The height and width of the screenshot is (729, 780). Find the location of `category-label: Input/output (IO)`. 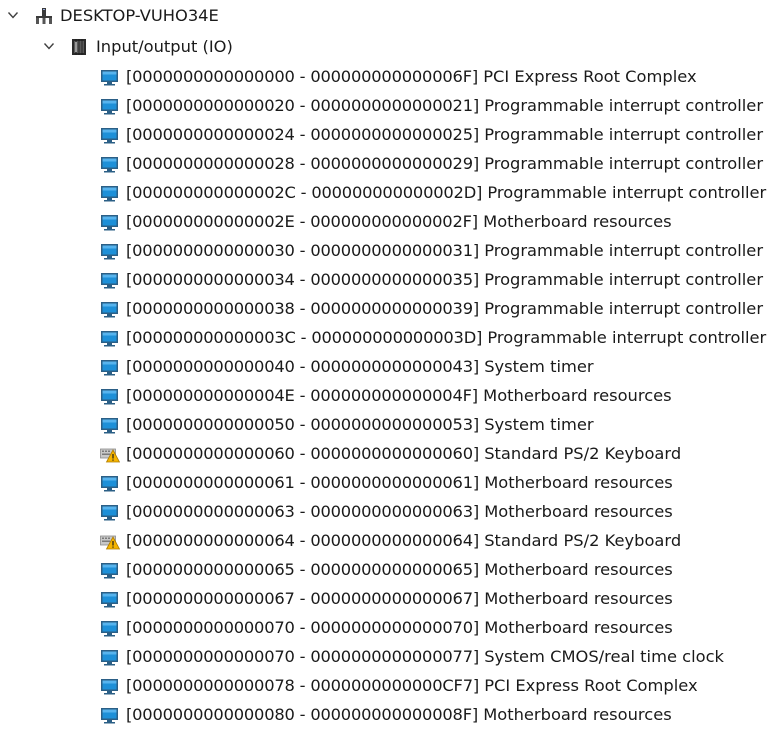

category-label: Input/output (IO) is located at coordinates (164, 46).